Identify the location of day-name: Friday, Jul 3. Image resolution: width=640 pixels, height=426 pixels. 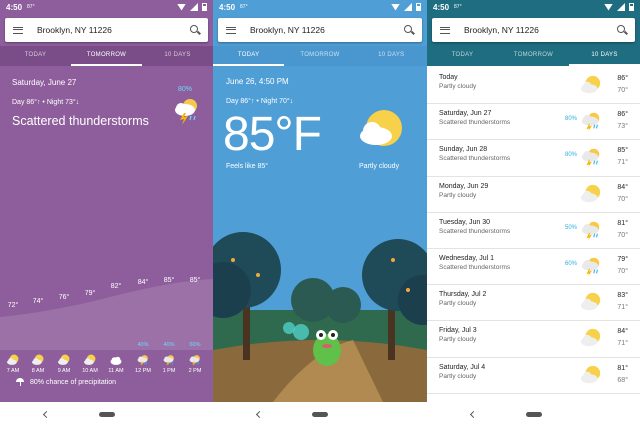
(458, 331).